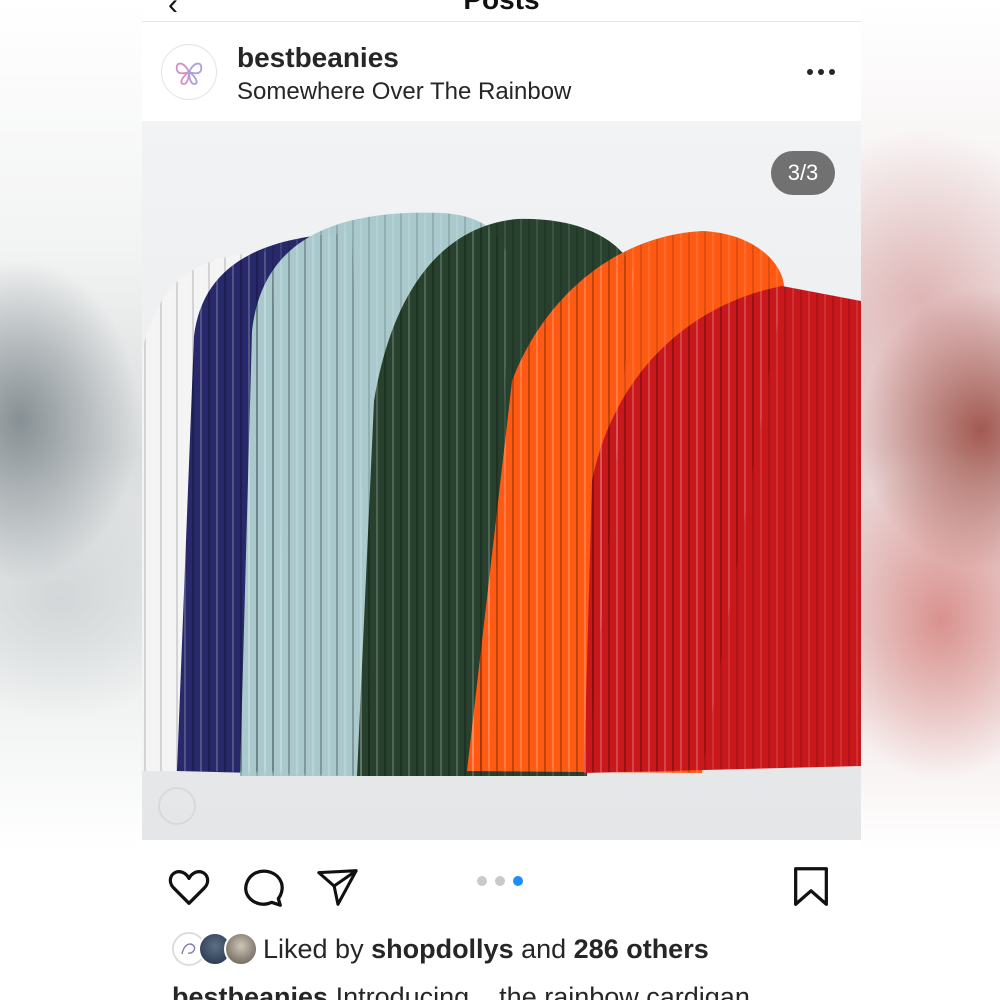 This screenshot has height=1000, width=1000. What do you see at coordinates (404, 92) in the screenshot?
I see `post-location: Somewhere Over The Rainbow` at bounding box center [404, 92].